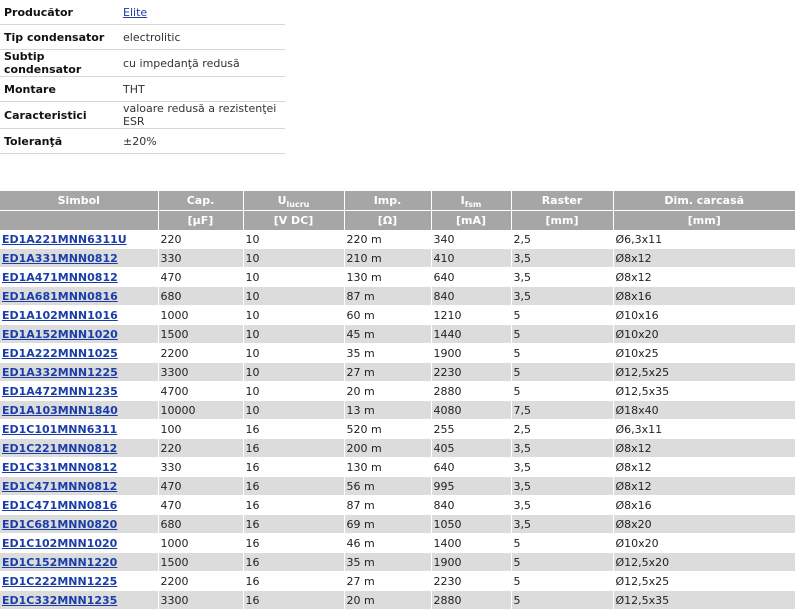  Describe the element at coordinates (202, 89) in the screenshot. I see `attribute-value: THT` at that location.